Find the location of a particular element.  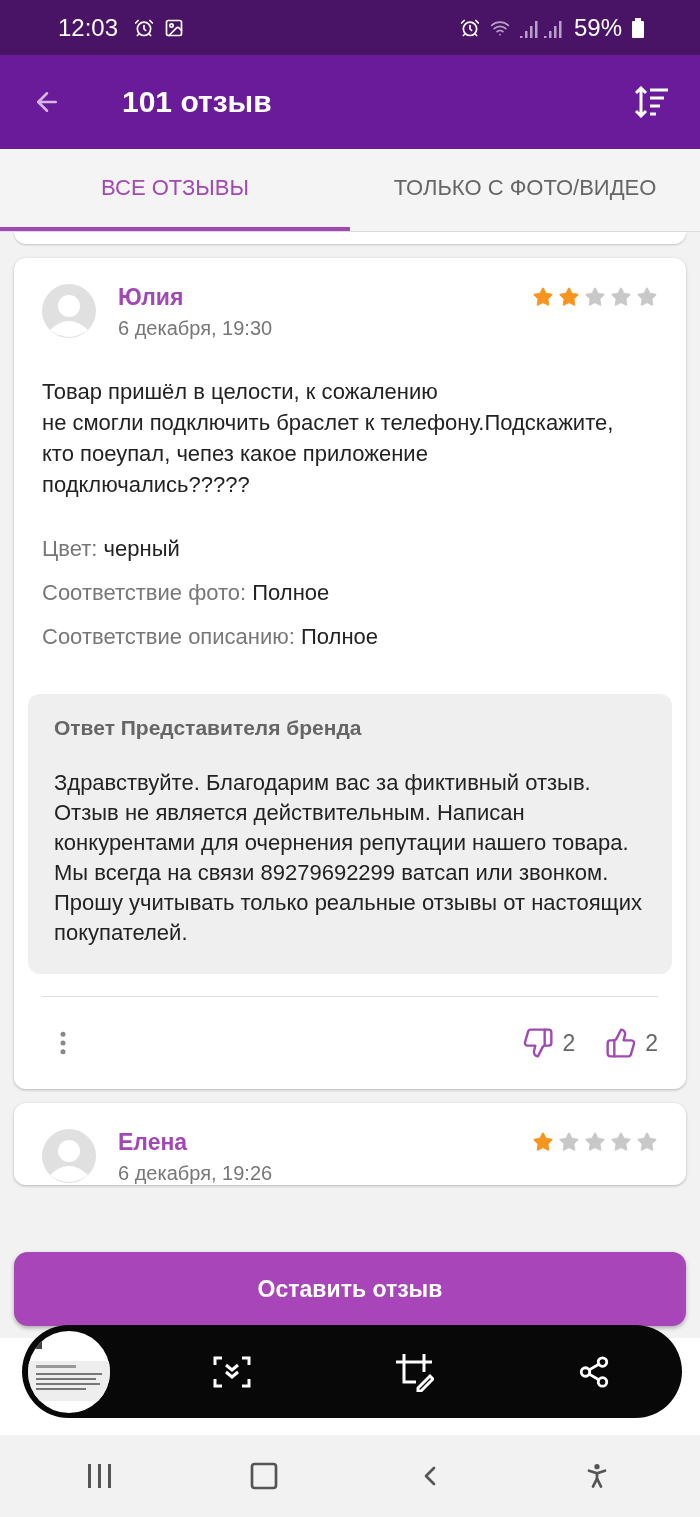

review-date: 6 декабря, 19:26 is located at coordinates (196, 1173).